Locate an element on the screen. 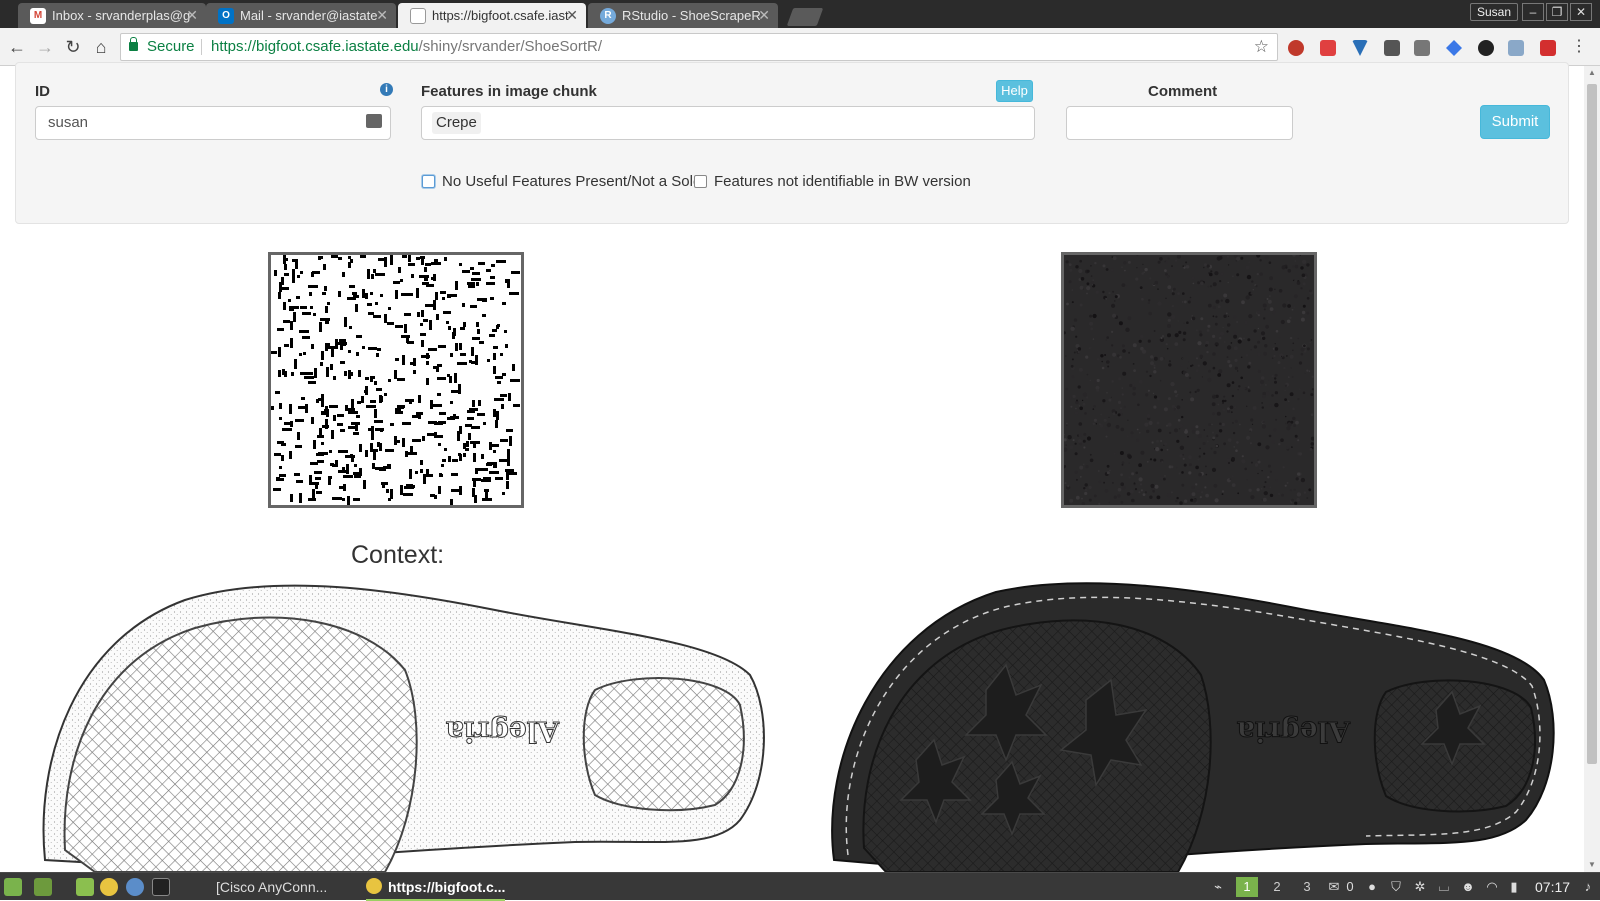 Image resolution: width=1600 pixels, height=901 pixels. extension-red-icon is located at coordinates (1548, 48).